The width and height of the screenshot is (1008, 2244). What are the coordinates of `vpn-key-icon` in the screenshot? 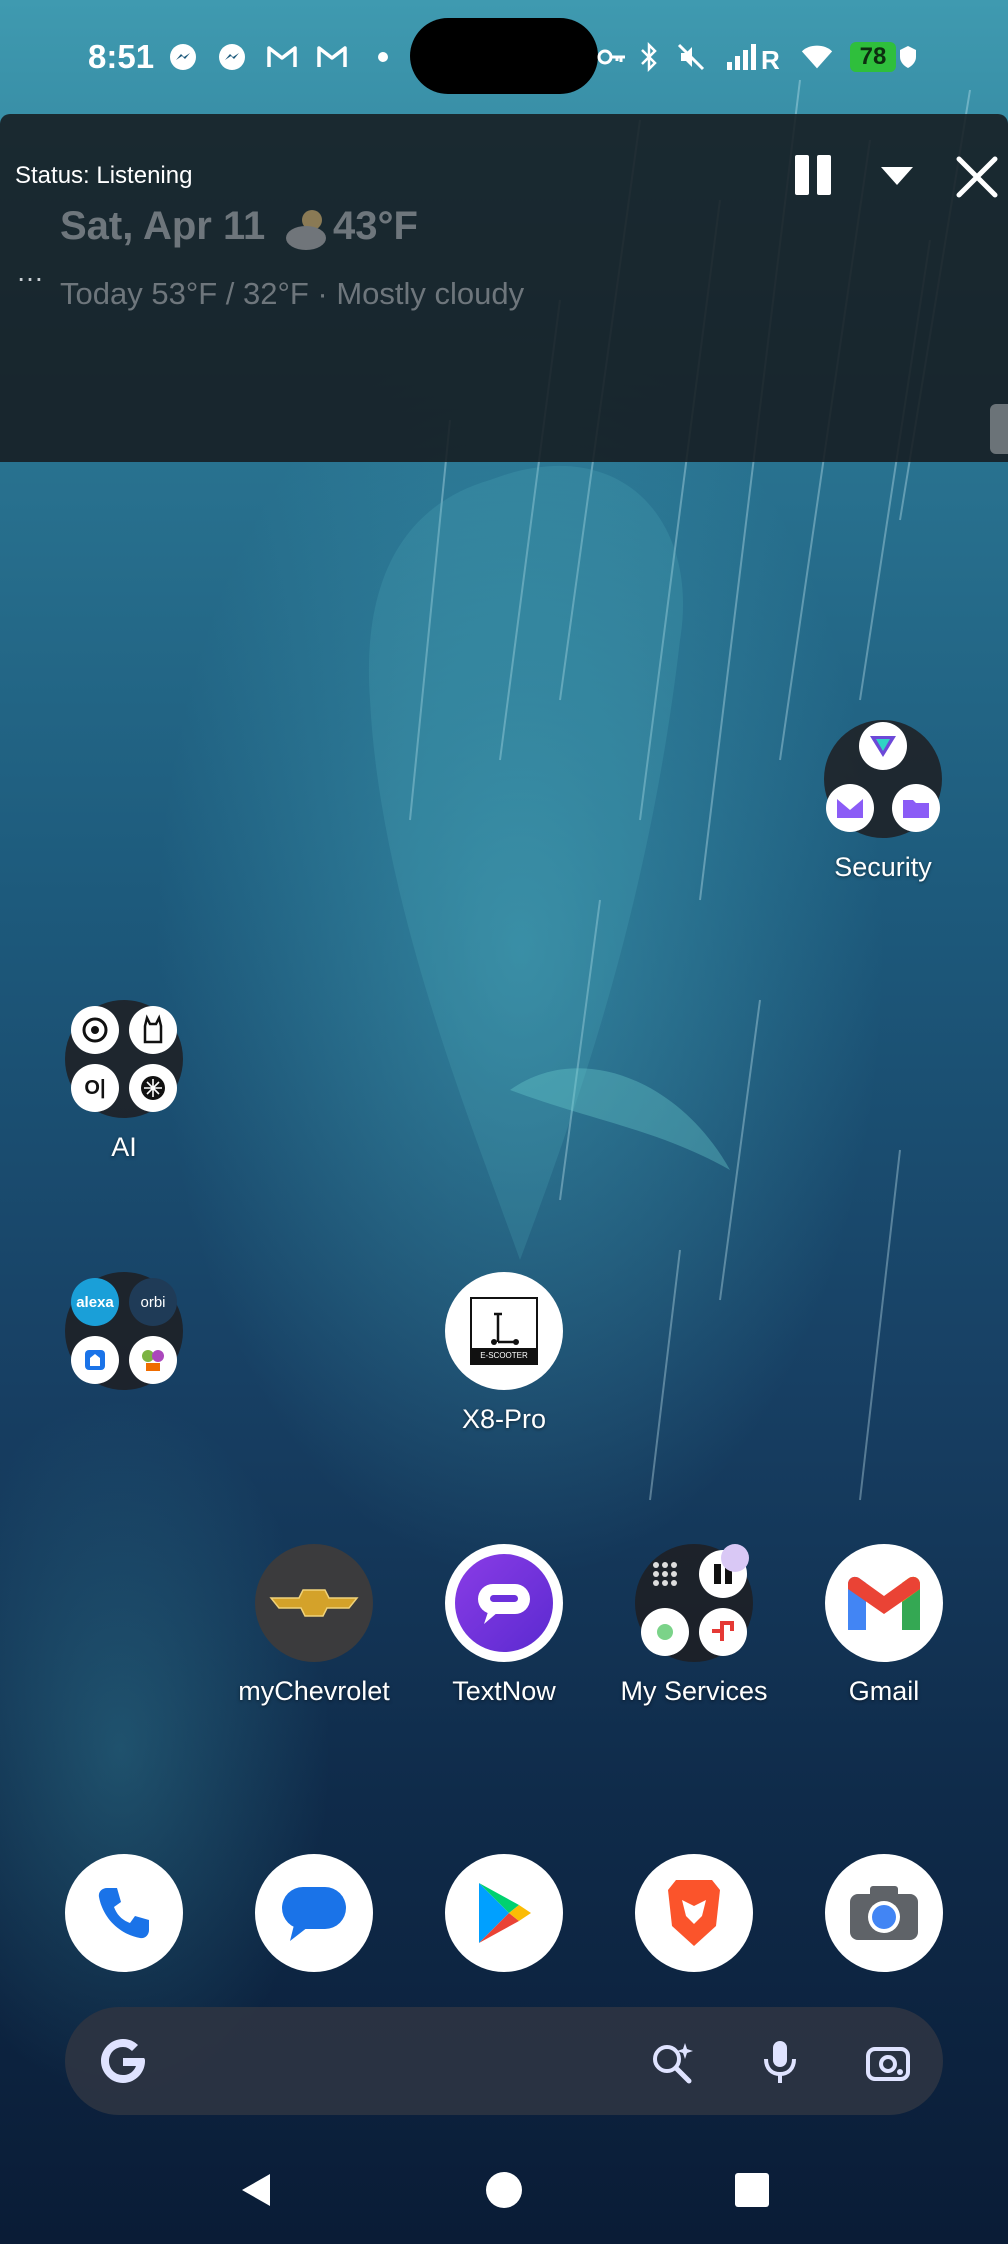 It's located at (612, 57).